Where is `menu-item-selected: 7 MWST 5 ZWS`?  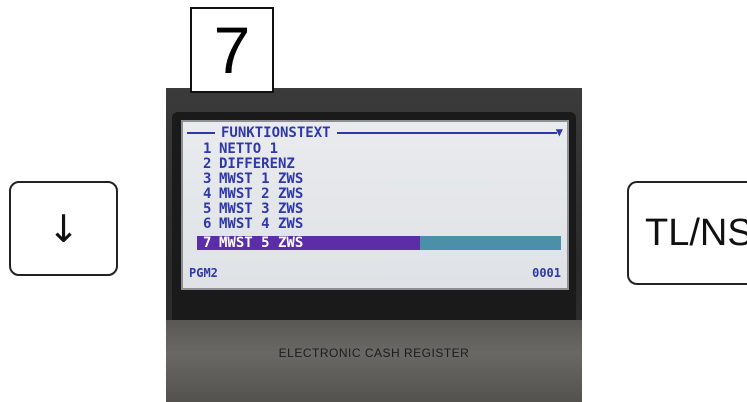
menu-item-selected: 7 MWST 5 ZWS is located at coordinates (253, 243).